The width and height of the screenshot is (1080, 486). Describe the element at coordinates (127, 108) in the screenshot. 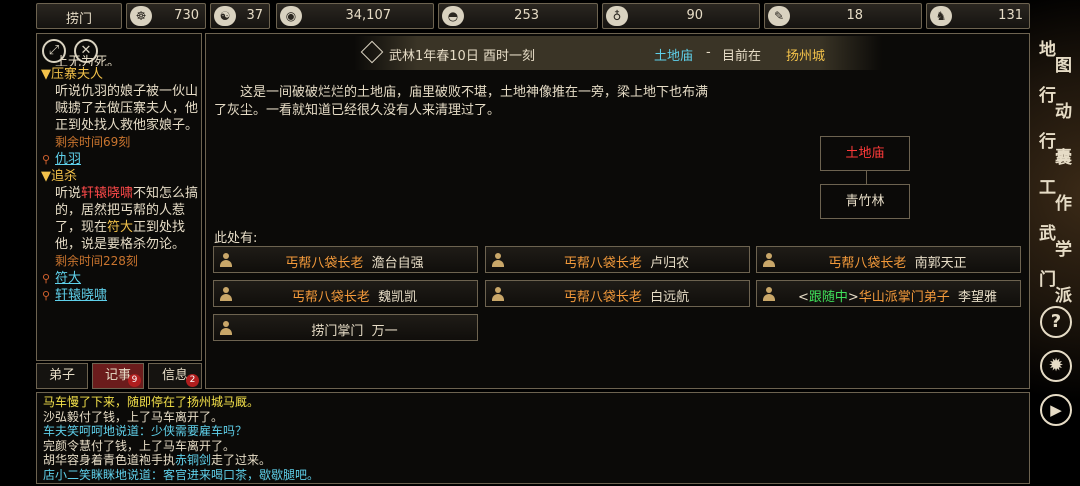

I see `quest-description: 听说仇羽的娘子被一伙山贼掳了去做压寨夫人，他正到处找人救他家娘子。` at that location.